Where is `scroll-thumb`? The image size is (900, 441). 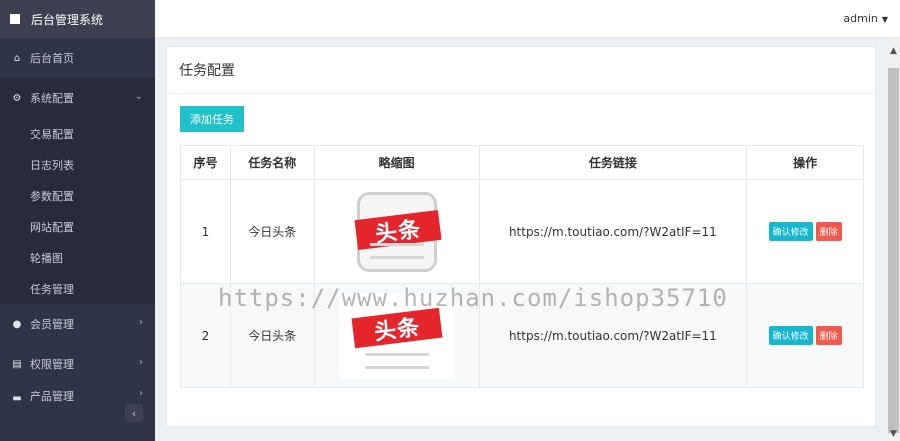
scroll-thumb is located at coordinates (893, 250).